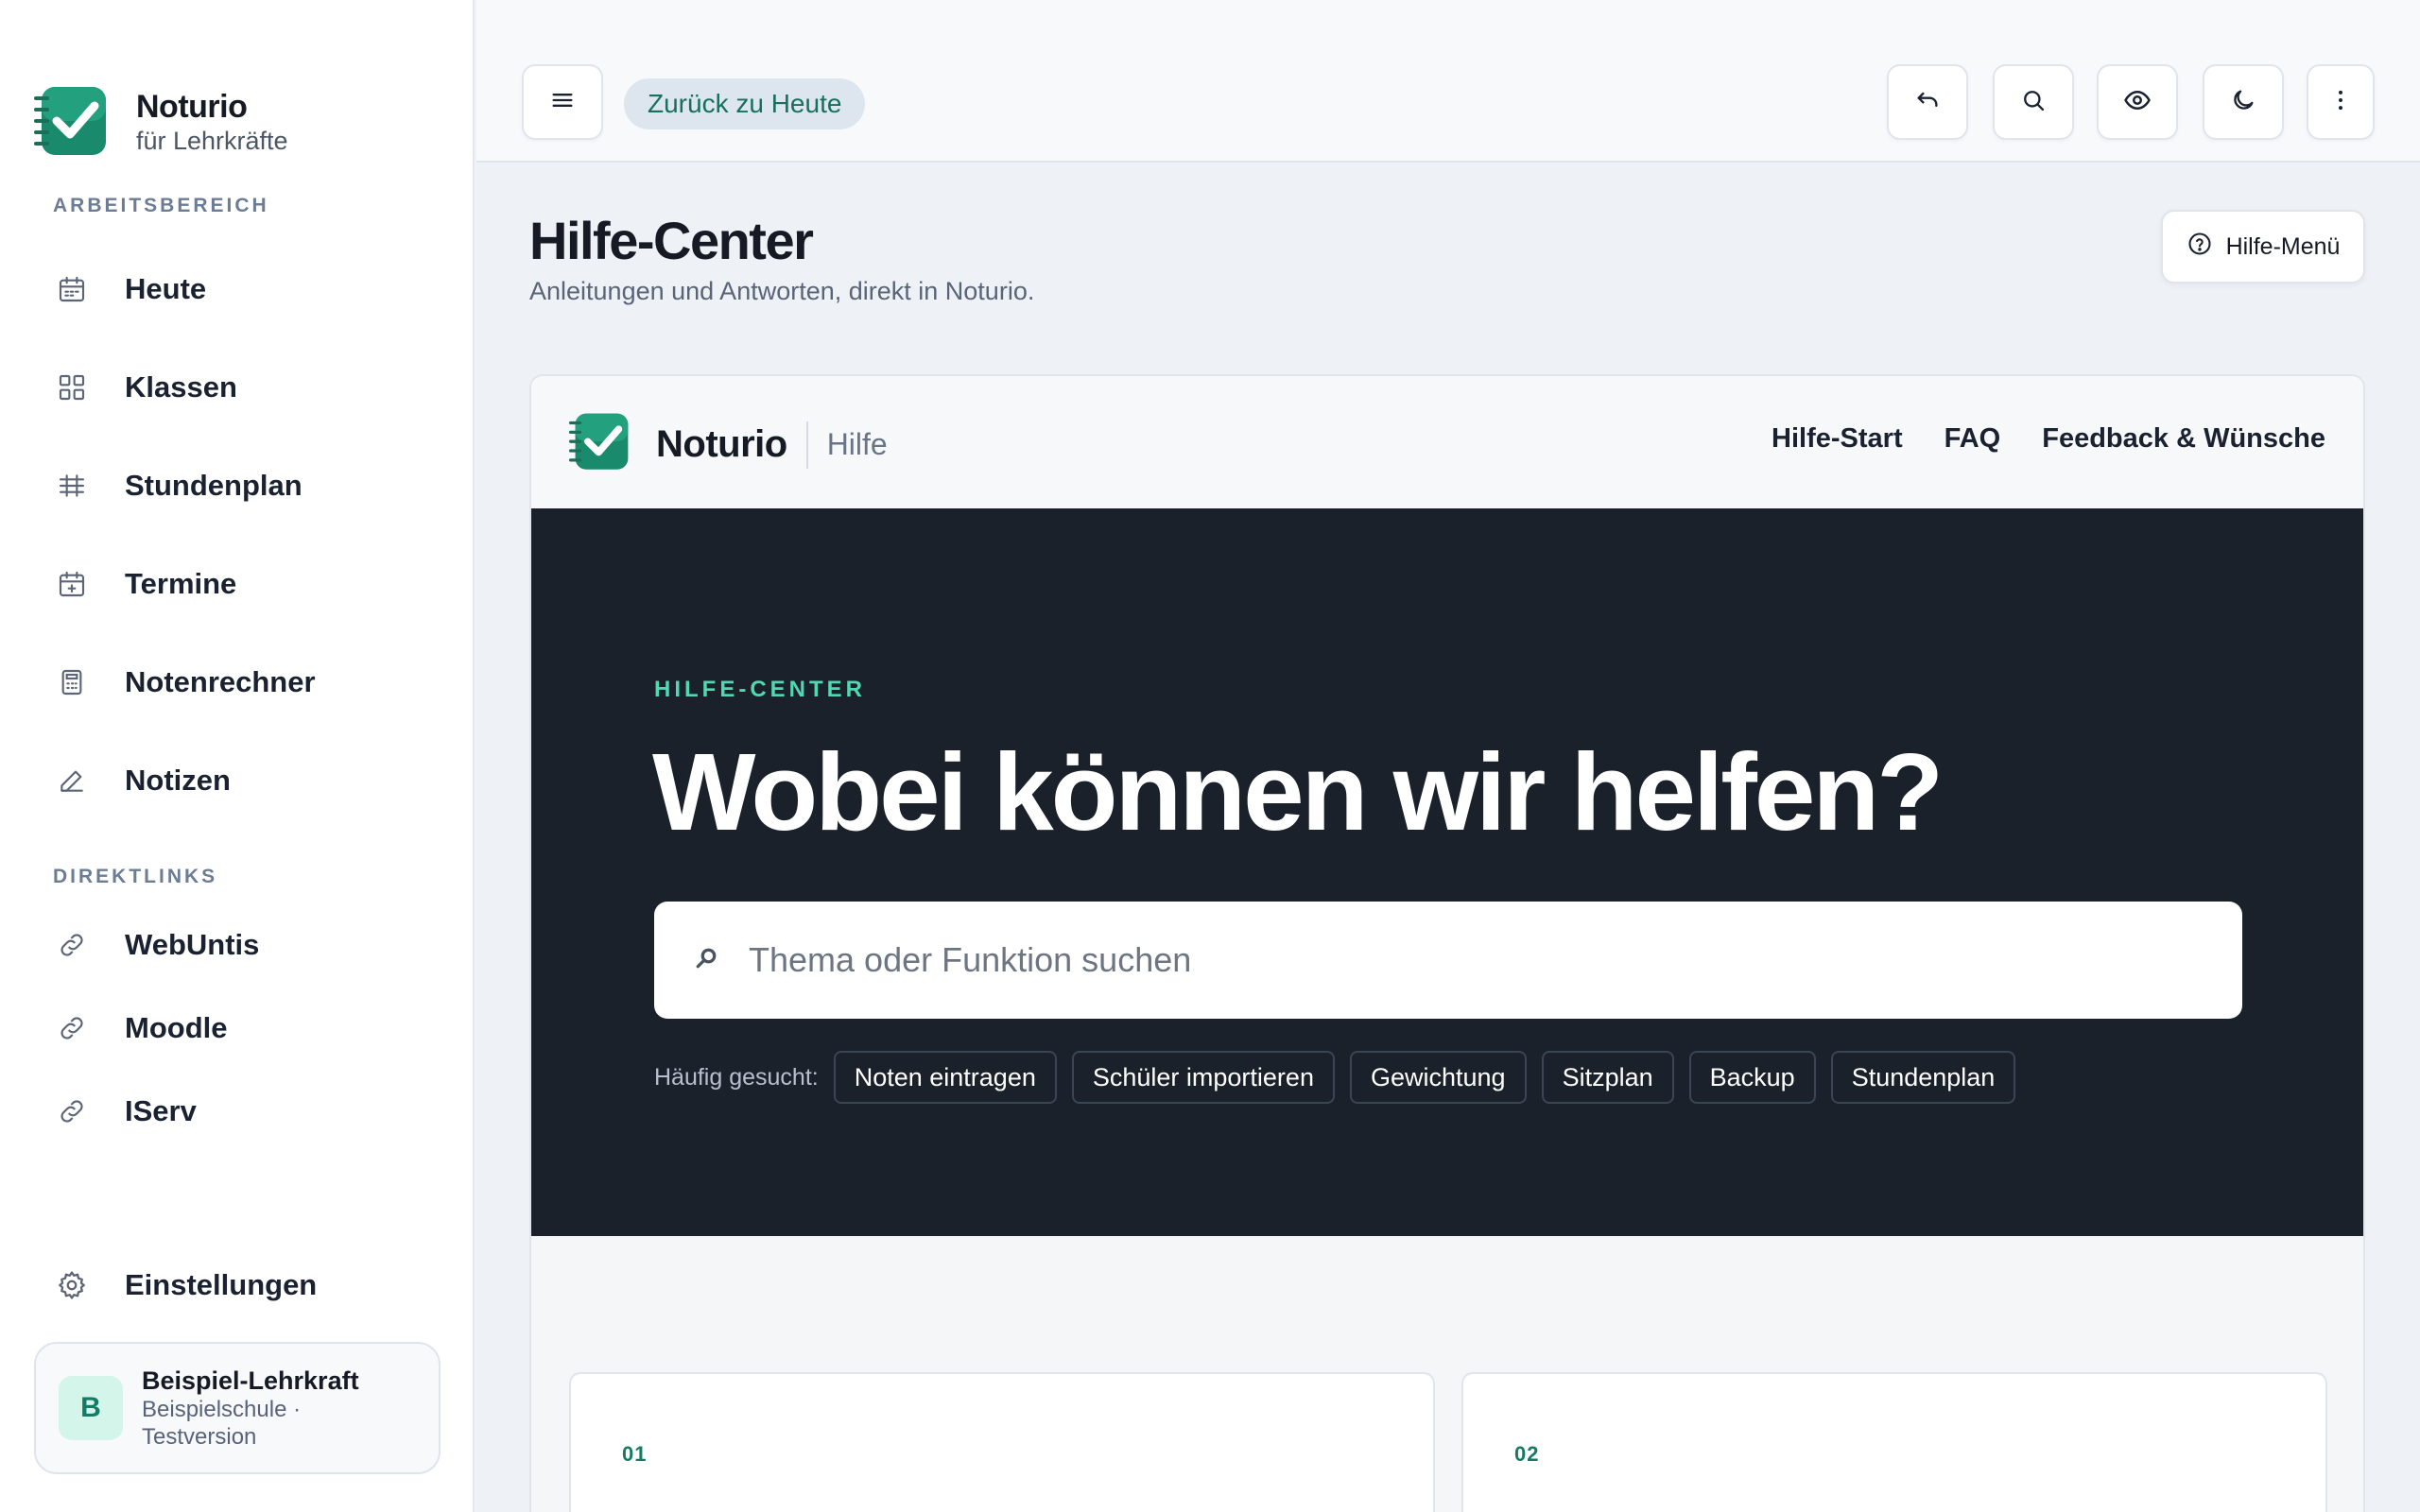 The image size is (2420, 1512). I want to click on sidebar-item-notenrechner: Notenrechner, so click(251, 682).